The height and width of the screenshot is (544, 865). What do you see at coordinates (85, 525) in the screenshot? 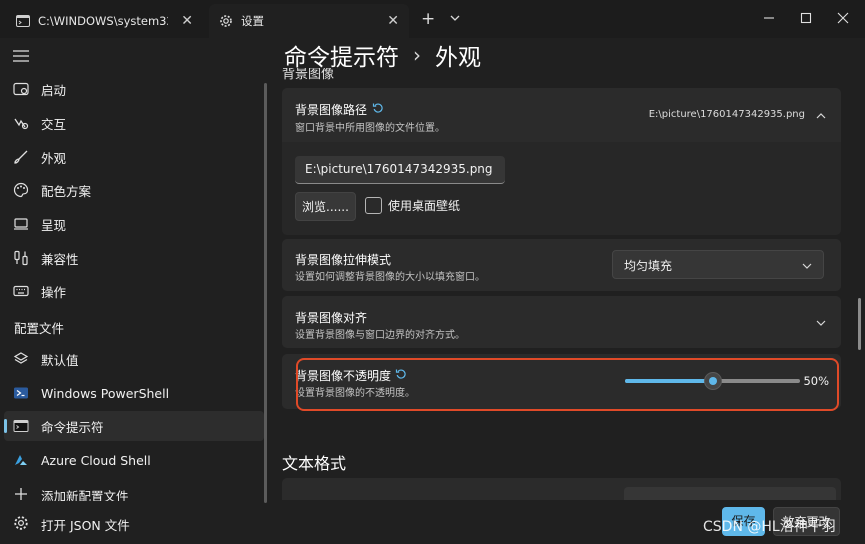
I see `open-json-label: 打开 JSON 文件` at bounding box center [85, 525].